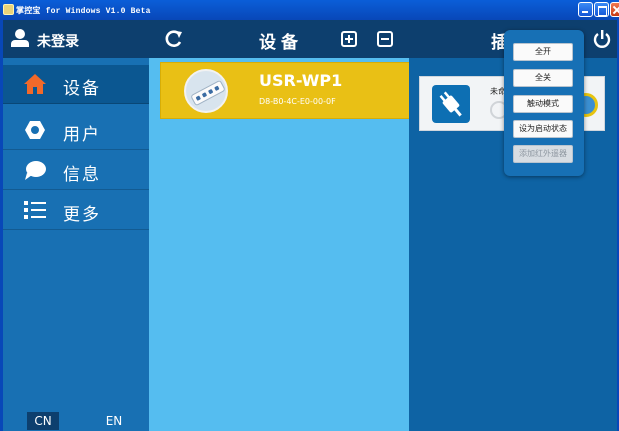 This screenshot has width=619, height=431. Describe the element at coordinates (543, 154) in the screenshot. I see `add-ir-remote-button: 添加红外遥器` at that location.